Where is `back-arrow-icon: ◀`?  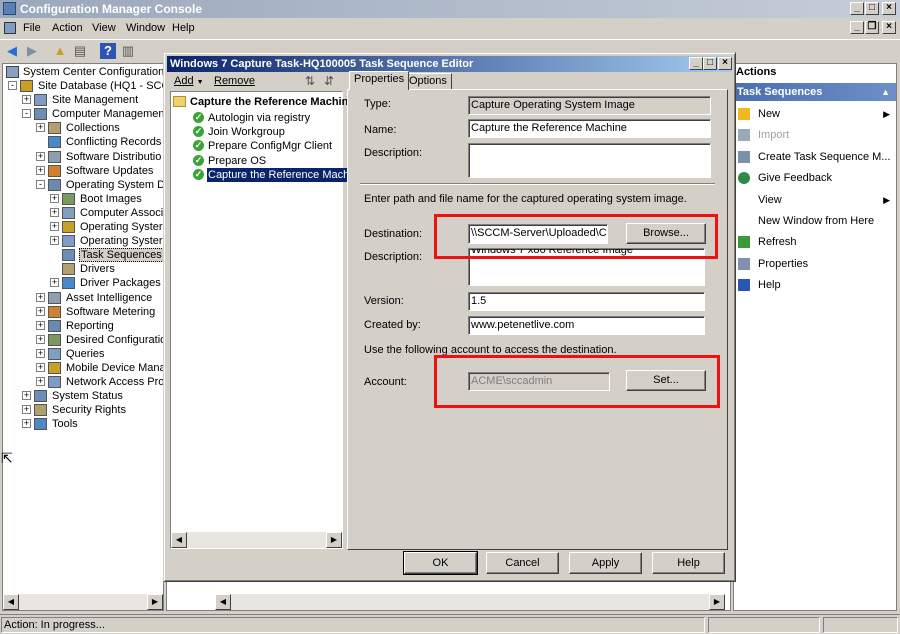
back-arrow-icon: ◀ is located at coordinates (12, 51).